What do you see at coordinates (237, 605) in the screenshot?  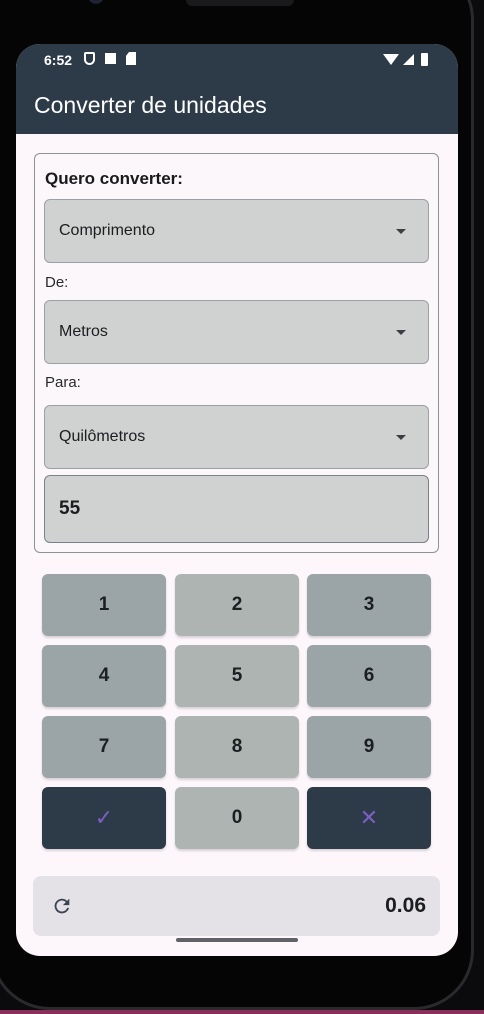 I see `key-2: 2` at bounding box center [237, 605].